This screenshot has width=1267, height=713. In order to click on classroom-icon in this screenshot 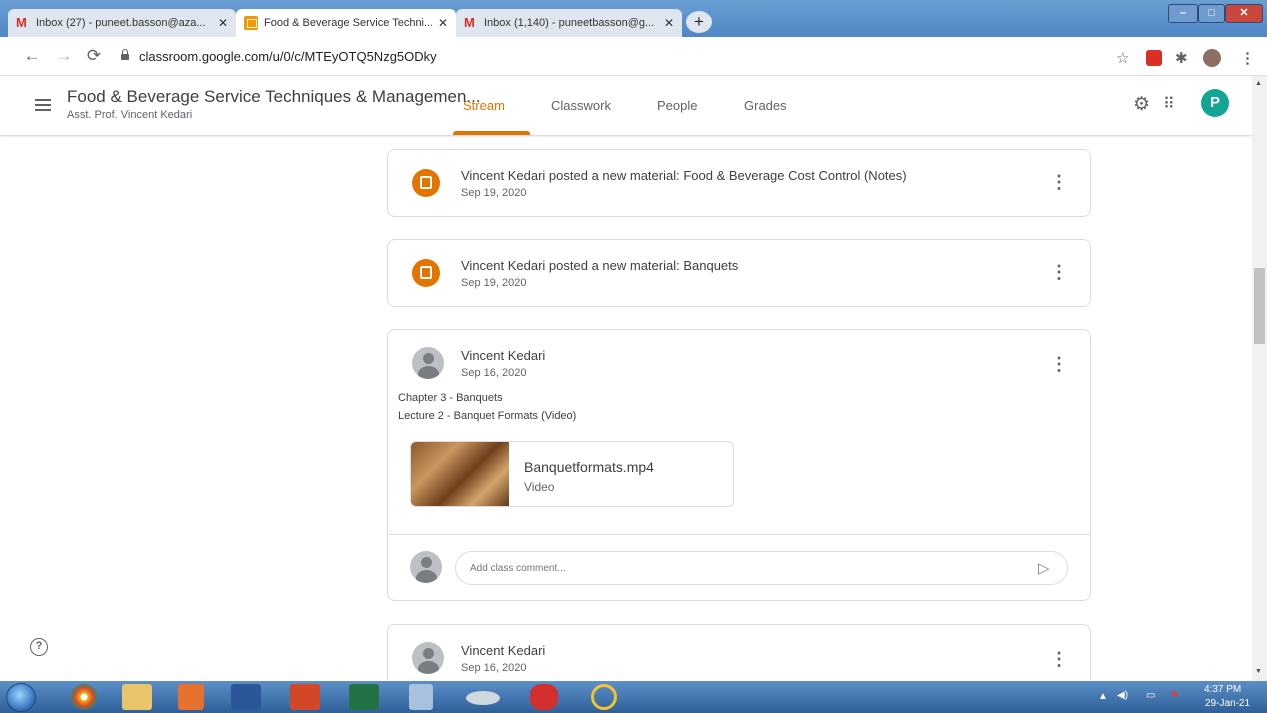, I will do `click(251, 23)`.